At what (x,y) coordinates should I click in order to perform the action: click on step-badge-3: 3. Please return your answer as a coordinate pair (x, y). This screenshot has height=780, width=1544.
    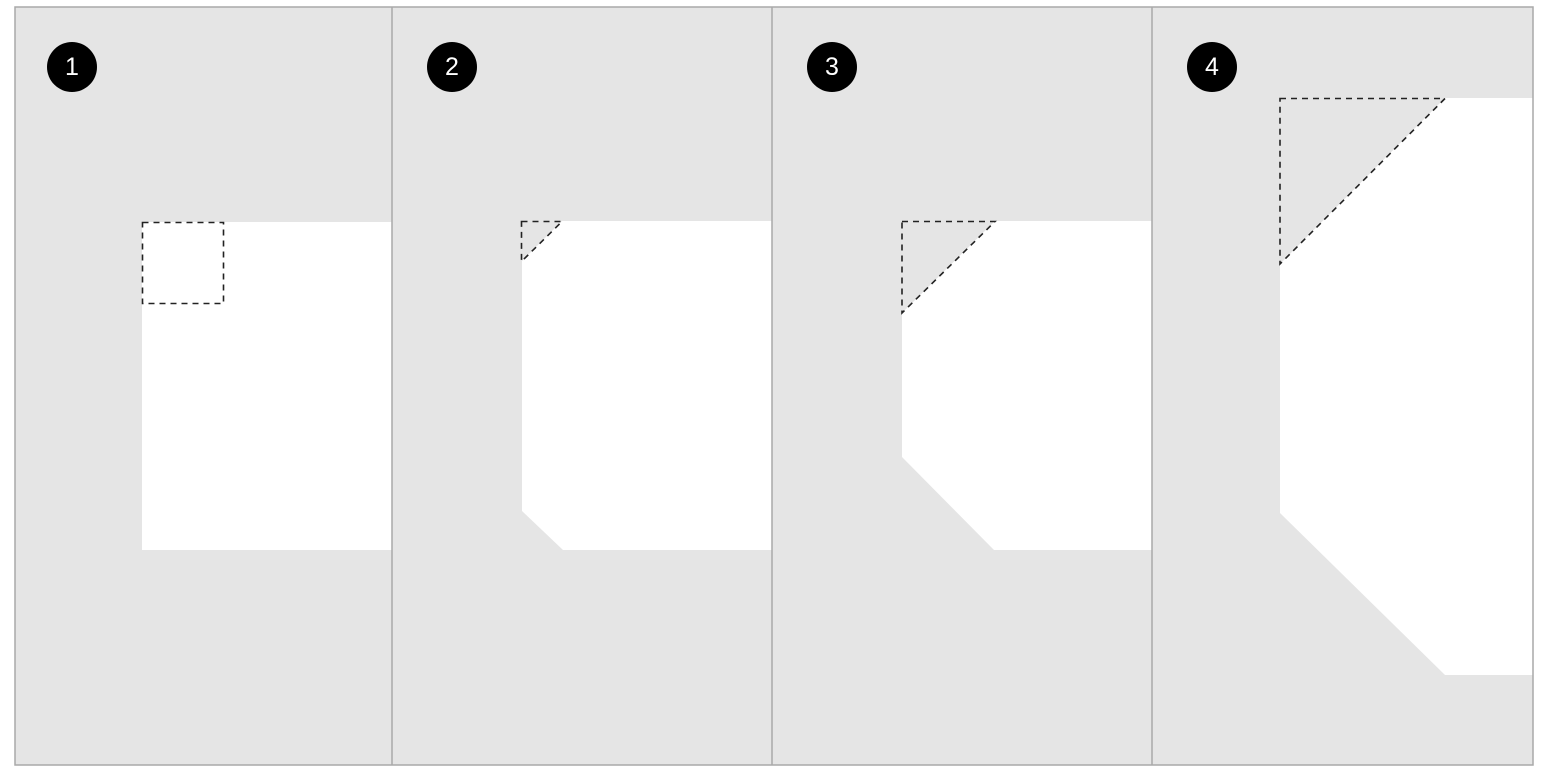
    Looking at the image, I should click on (832, 67).